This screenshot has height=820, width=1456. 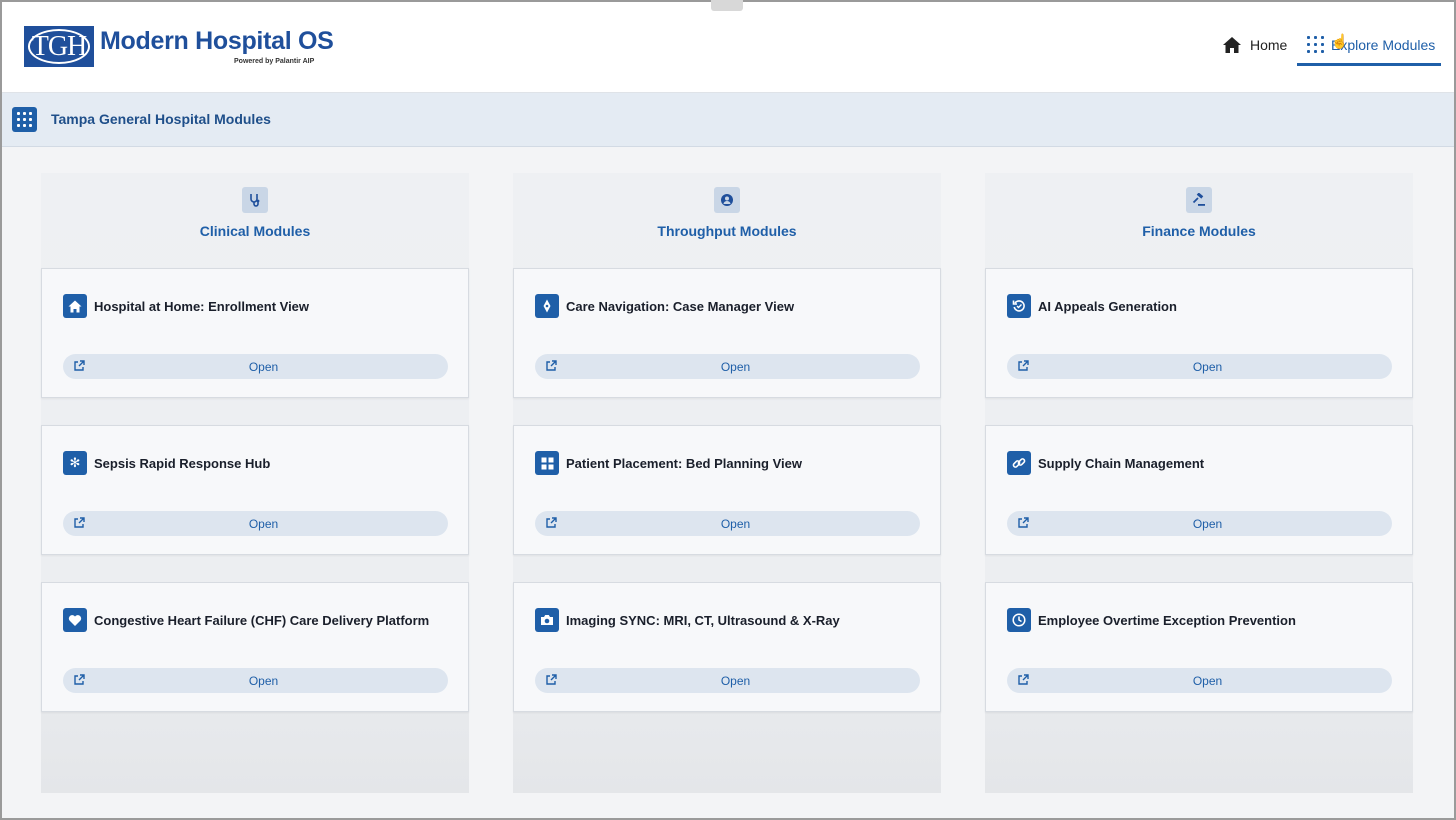 What do you see at coordinates (547, 306) in the screenshot?
I see `compass-icon` at bounding box center [547, 306].